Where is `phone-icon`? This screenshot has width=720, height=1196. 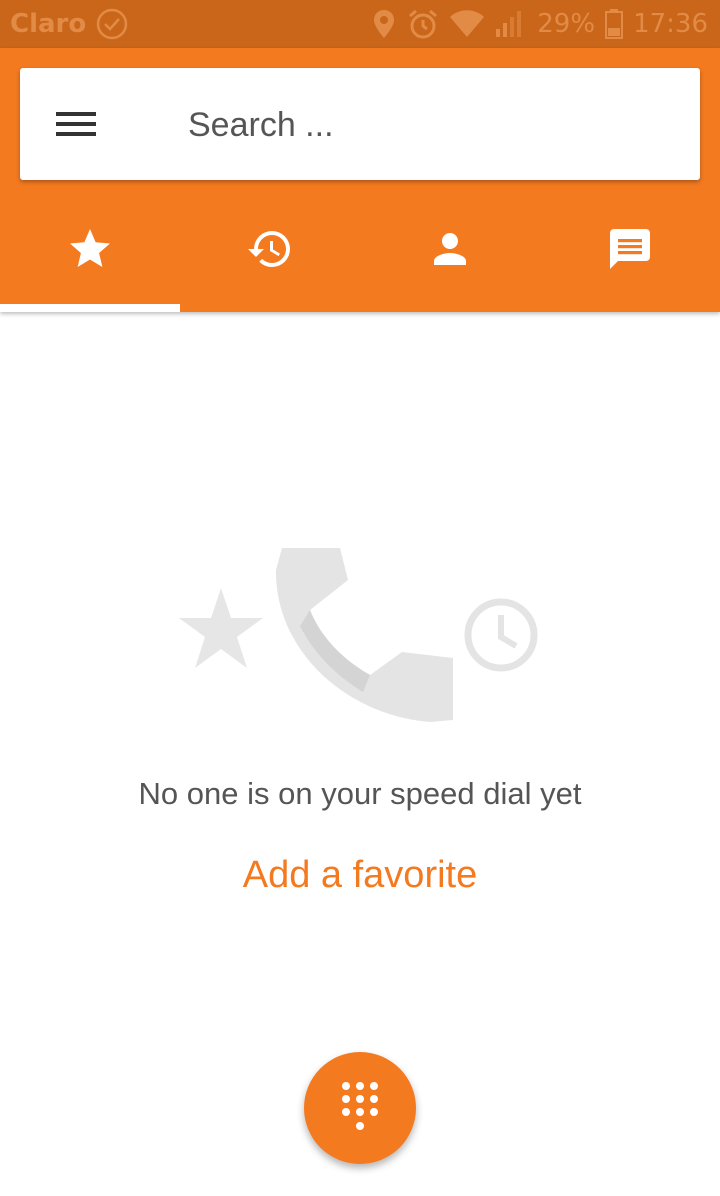 phone-icon is located at coordinates (364, 635).